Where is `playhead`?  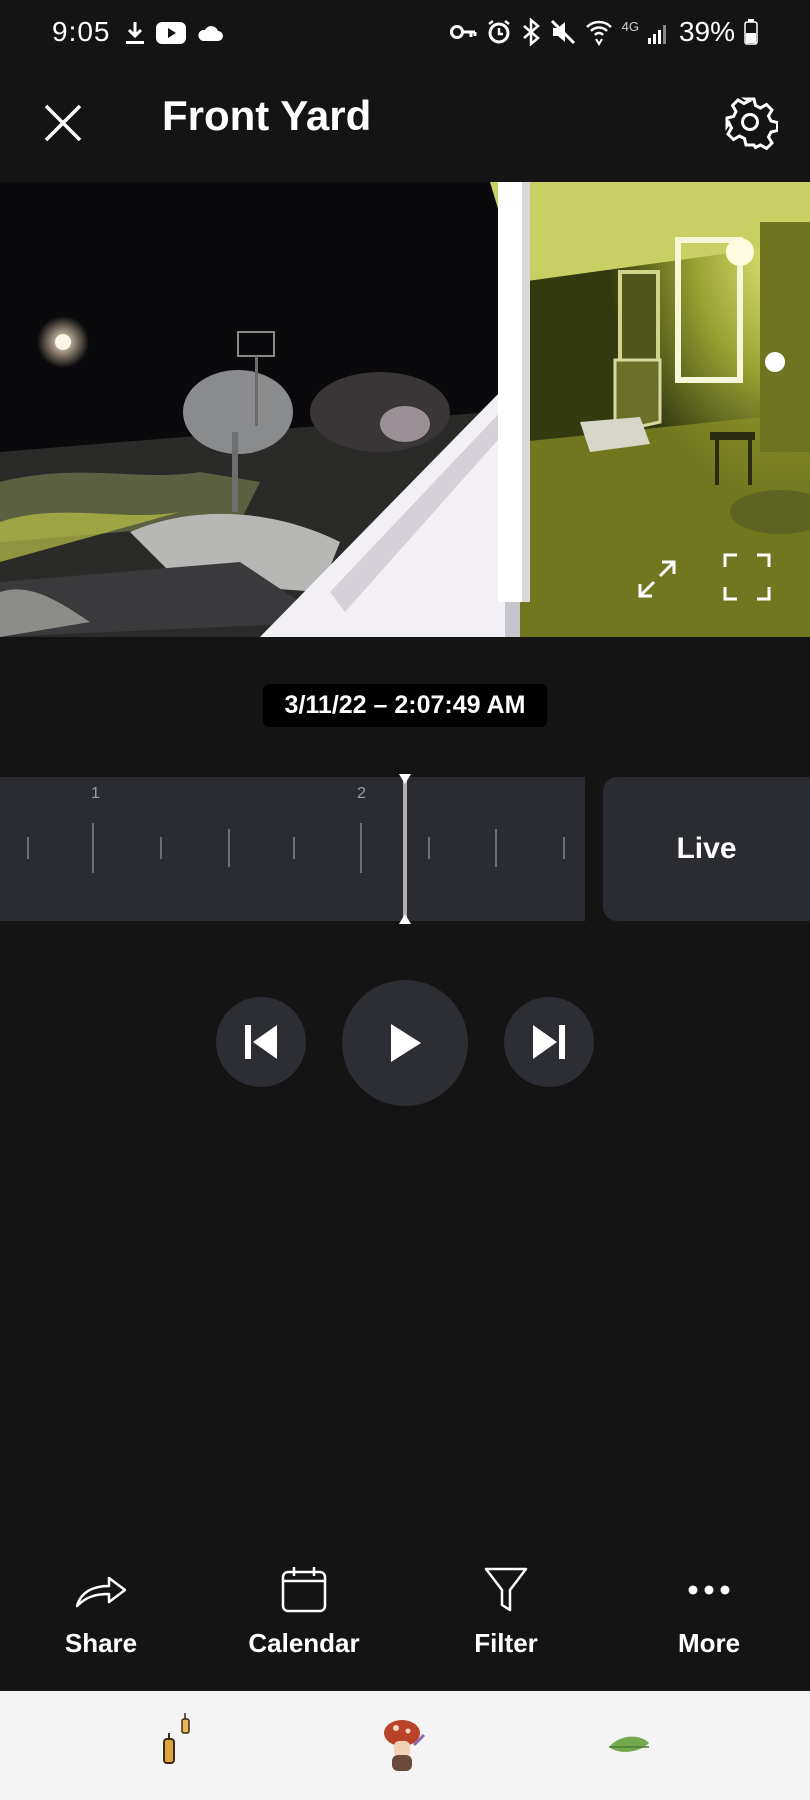 playhead is located at coordinates (405, 849).